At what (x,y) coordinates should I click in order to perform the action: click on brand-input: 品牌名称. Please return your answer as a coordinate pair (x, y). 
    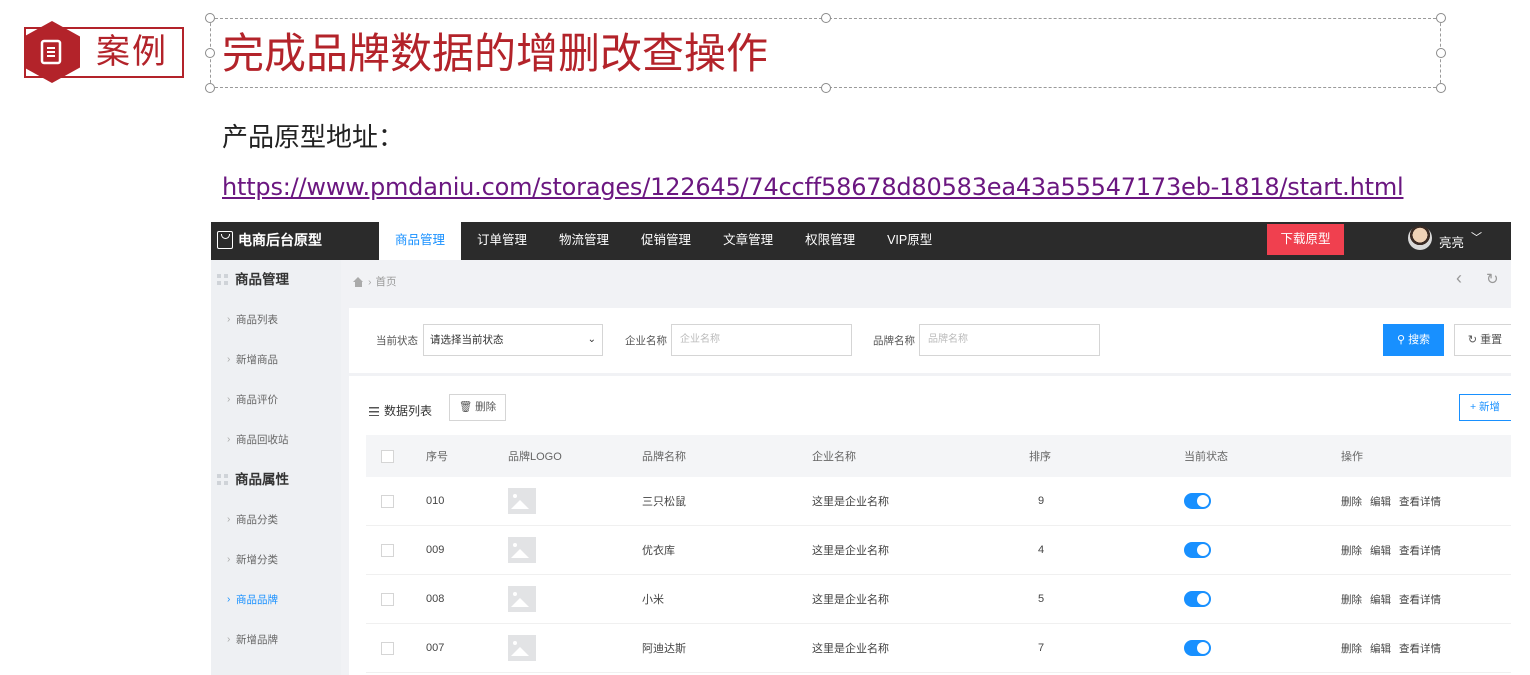
    Looking at the image, I should click on (1009, 340).